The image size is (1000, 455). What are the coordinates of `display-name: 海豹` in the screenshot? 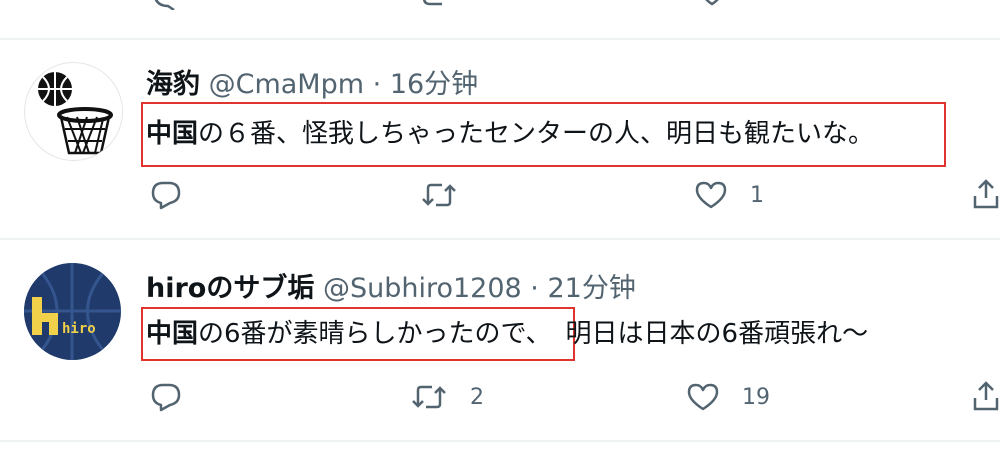 It's located at (173, 84).